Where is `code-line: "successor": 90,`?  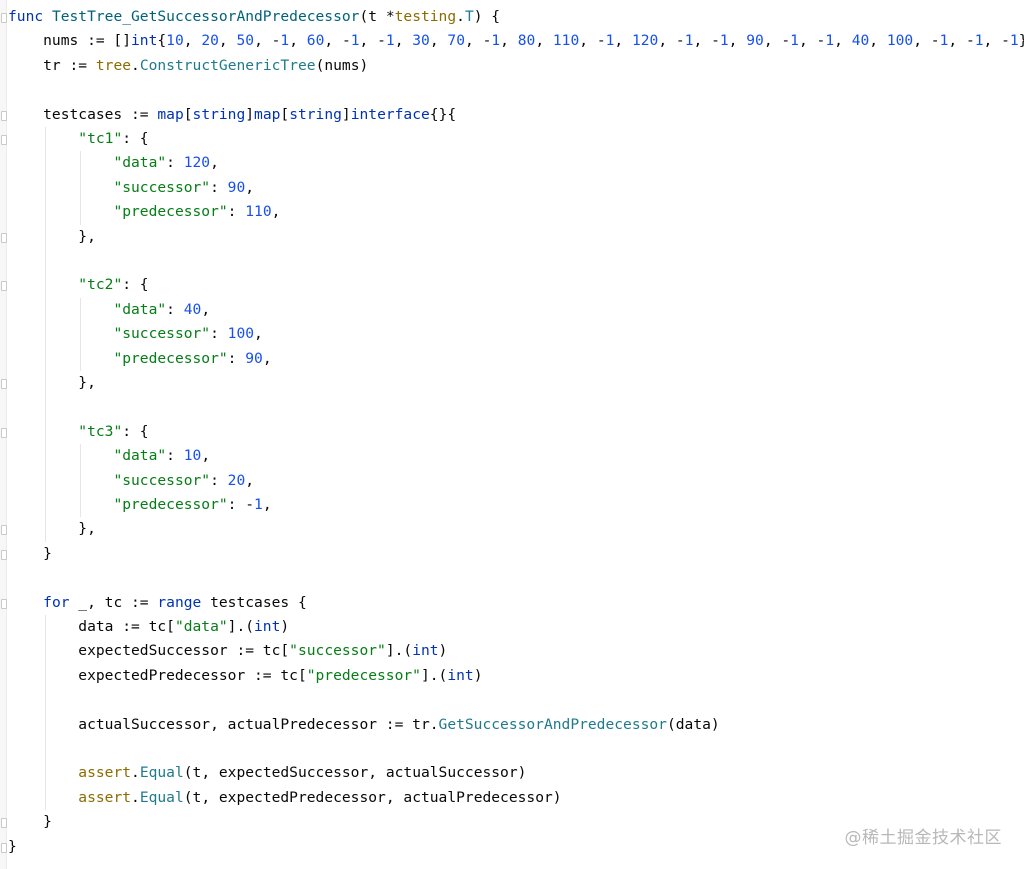
code-line: "successor": 90, is located at coordinates (131, 188).